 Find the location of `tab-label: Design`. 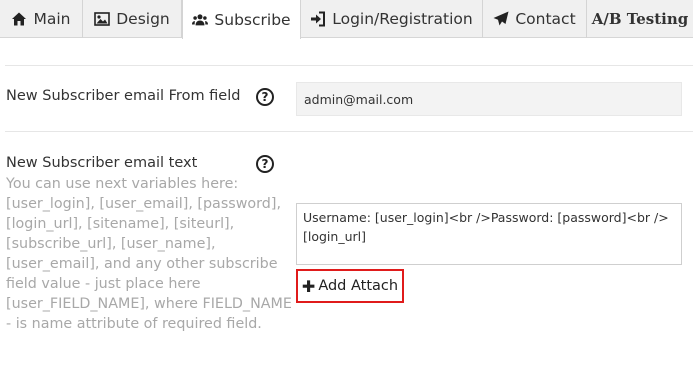

tab-label: Design is located at coordinates (143, 19).